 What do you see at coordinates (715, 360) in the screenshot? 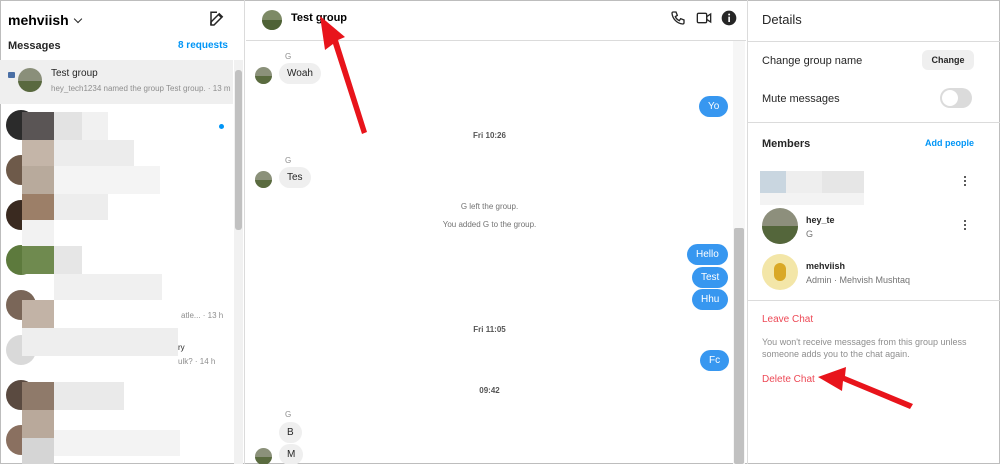
I see `message-bubble-outgoing: Fc` at bounding box center [715, 360].